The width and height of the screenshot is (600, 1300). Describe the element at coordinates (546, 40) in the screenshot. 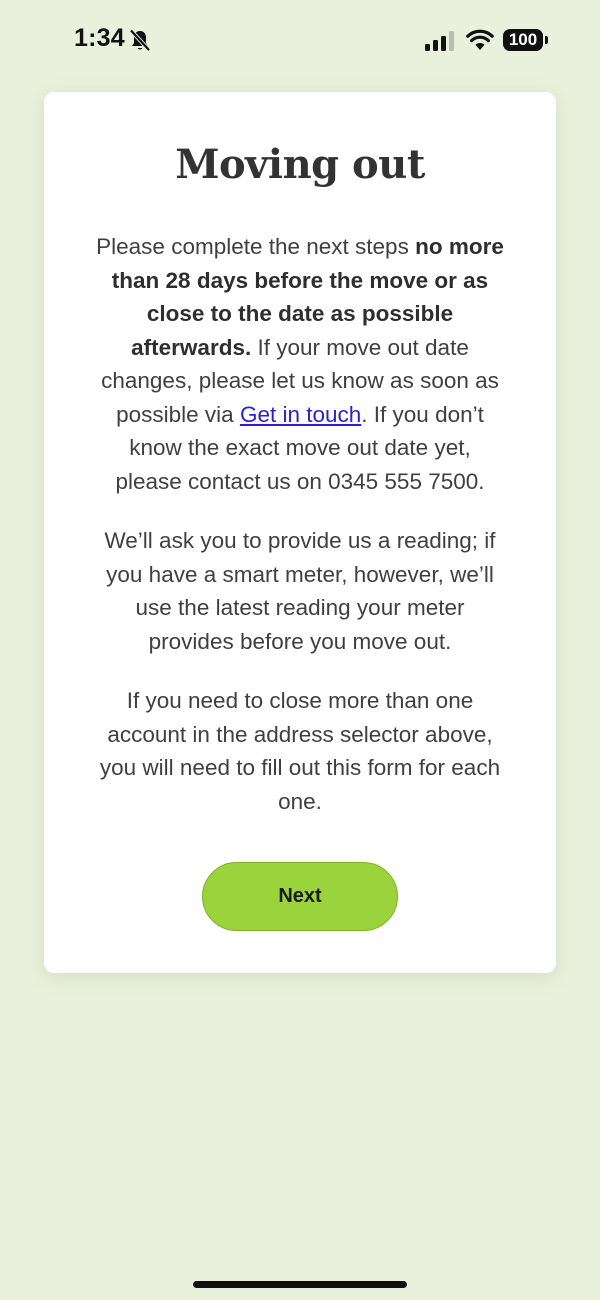

I see `battery-tip` at that location.